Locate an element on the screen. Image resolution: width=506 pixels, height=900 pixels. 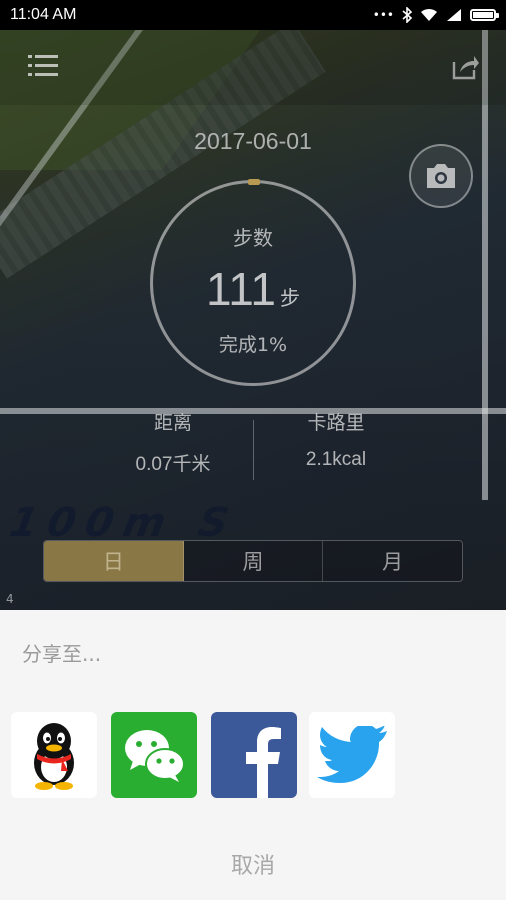
distance-value: 0.07千米 is located at coordinates (173, 464).